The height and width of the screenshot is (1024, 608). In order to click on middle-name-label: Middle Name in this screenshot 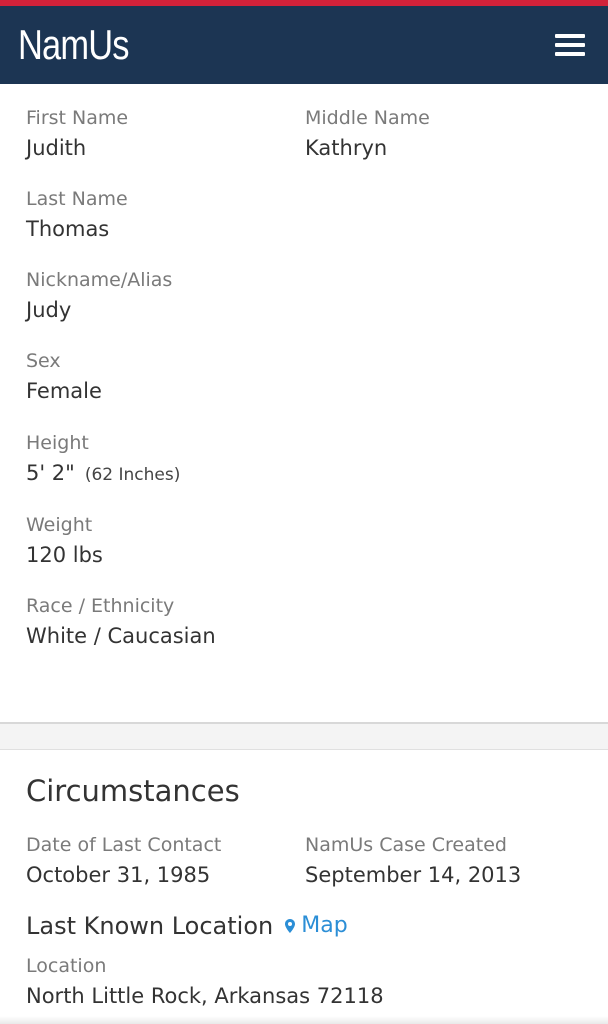, I will do `click(367, 118)`.